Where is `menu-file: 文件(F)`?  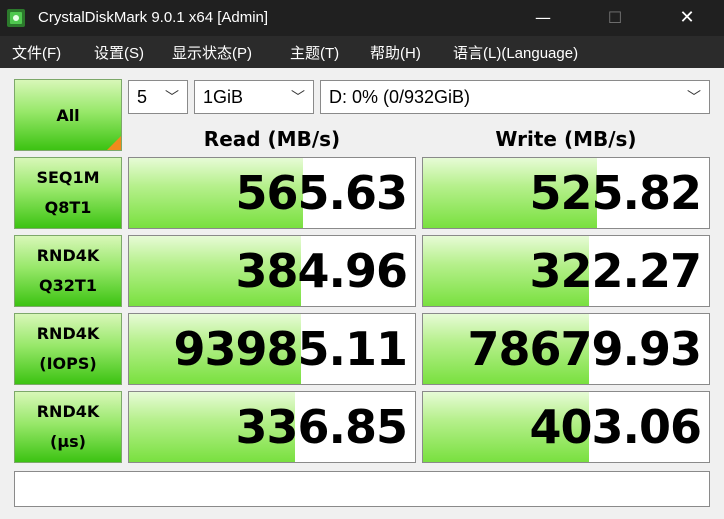
menu-file: 文件(F) is located at coordinates (36, 52).